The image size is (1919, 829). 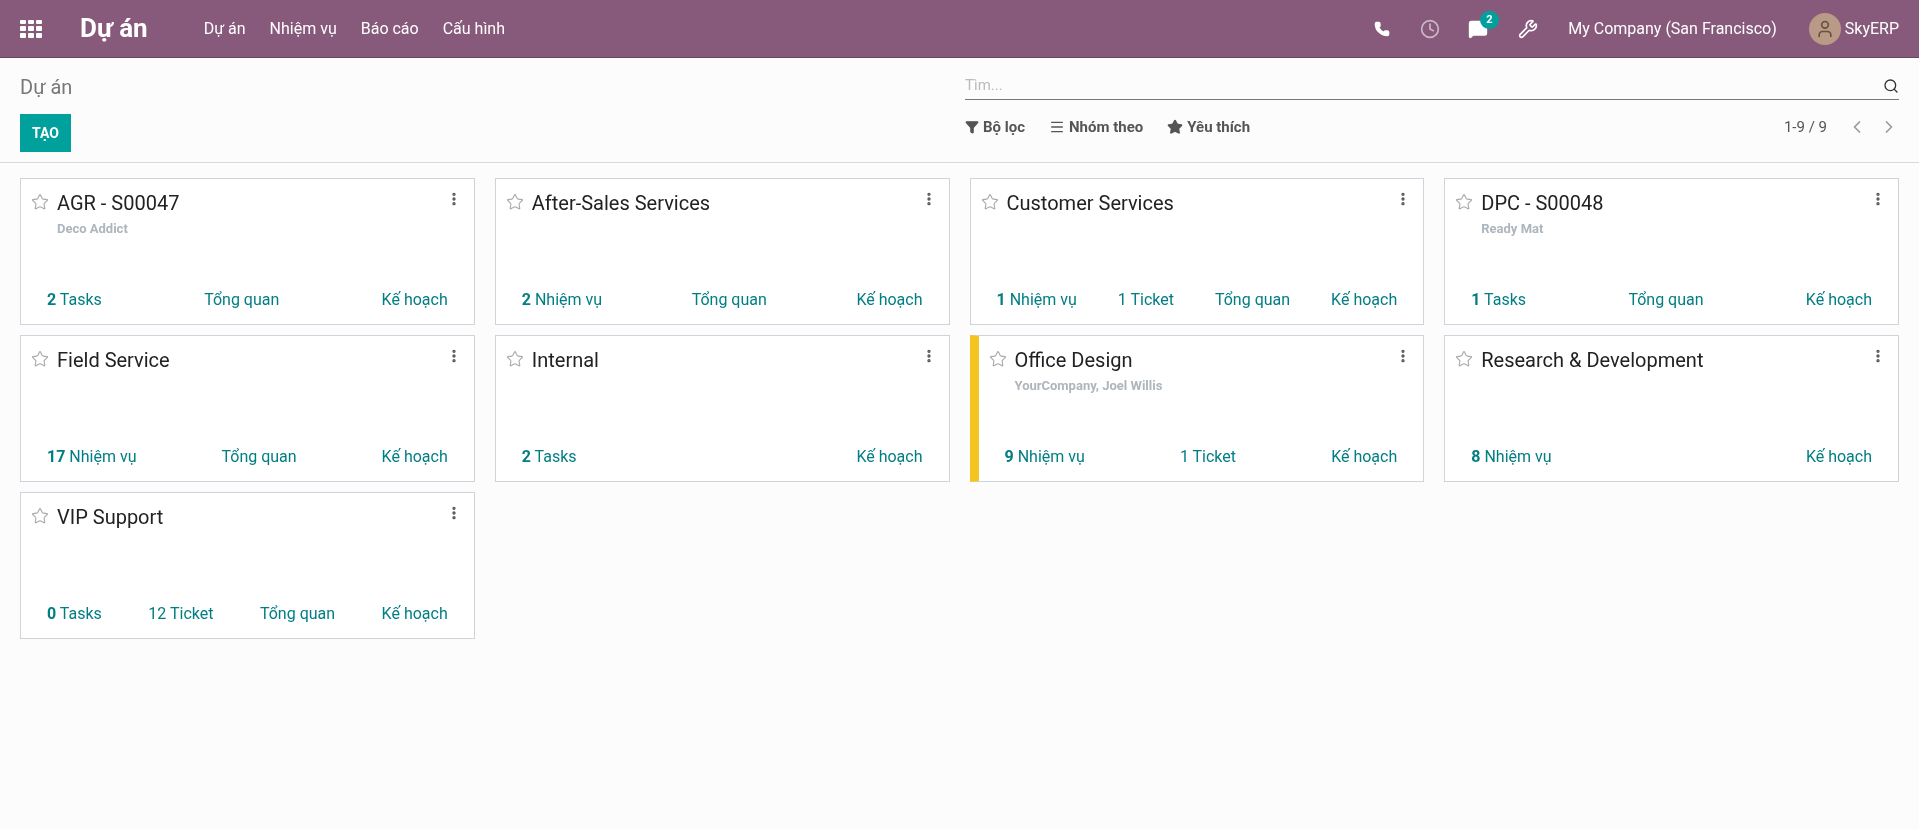 I want to click on project-card: Internal 2 Tasks Kế hoạch, so click(x=722, y=408).